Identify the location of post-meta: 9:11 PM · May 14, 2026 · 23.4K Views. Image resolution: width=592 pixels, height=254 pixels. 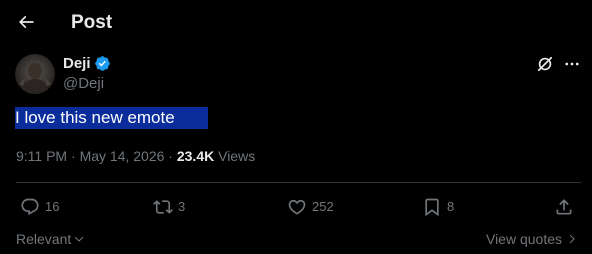
(135, 156).